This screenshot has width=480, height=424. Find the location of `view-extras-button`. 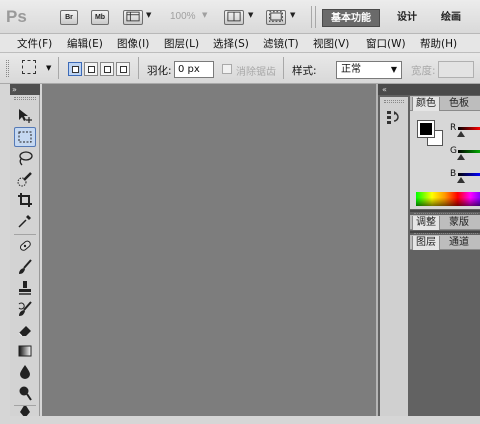

view-extras-button is located at coordinates (133, 17).